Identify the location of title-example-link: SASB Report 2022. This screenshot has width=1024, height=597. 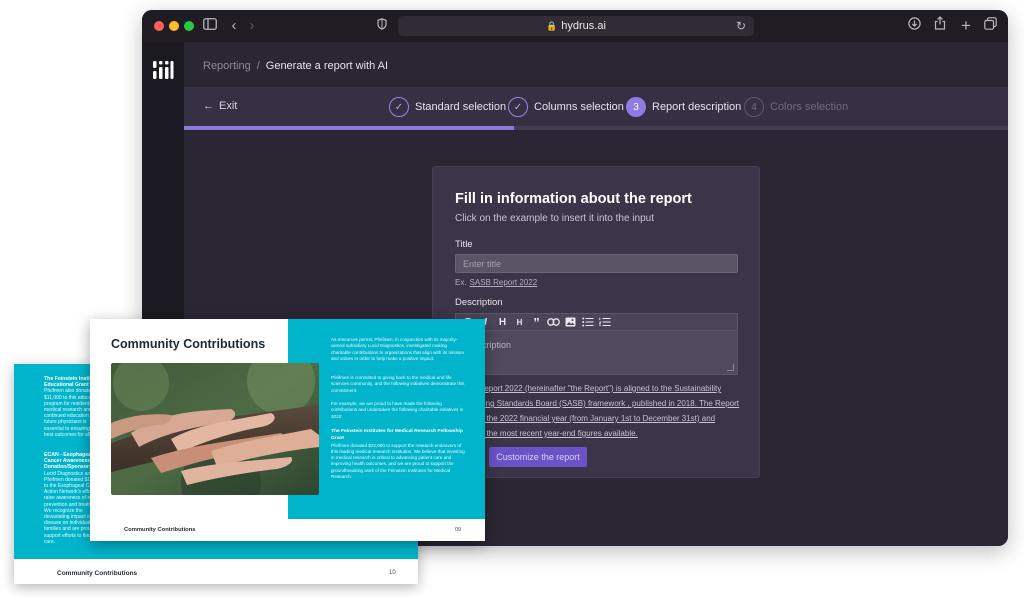
(504, 282).